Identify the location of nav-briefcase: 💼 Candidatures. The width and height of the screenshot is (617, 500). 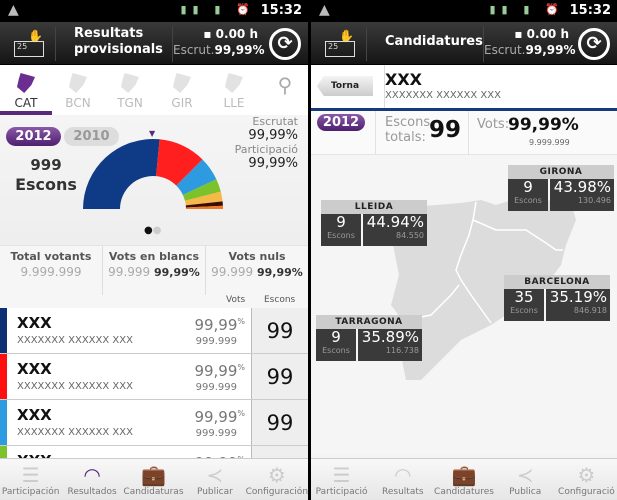
(463, 479).